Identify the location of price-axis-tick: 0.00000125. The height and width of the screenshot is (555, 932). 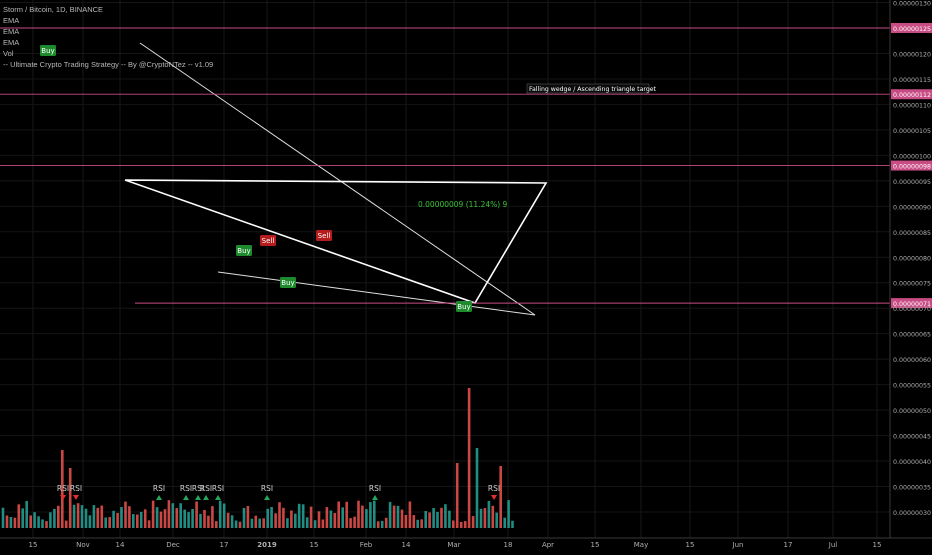
(912, 29).